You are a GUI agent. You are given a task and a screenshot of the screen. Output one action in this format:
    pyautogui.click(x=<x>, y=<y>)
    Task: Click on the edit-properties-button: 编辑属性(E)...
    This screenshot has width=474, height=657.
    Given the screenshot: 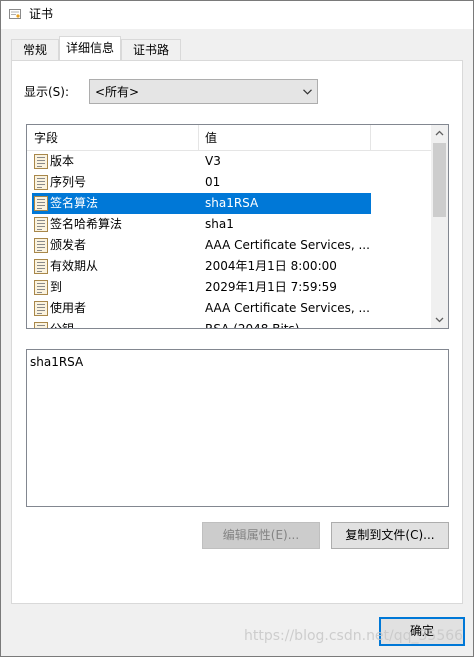 What is the action you would take?
    pyautogui.click(x=261, y=535)
    